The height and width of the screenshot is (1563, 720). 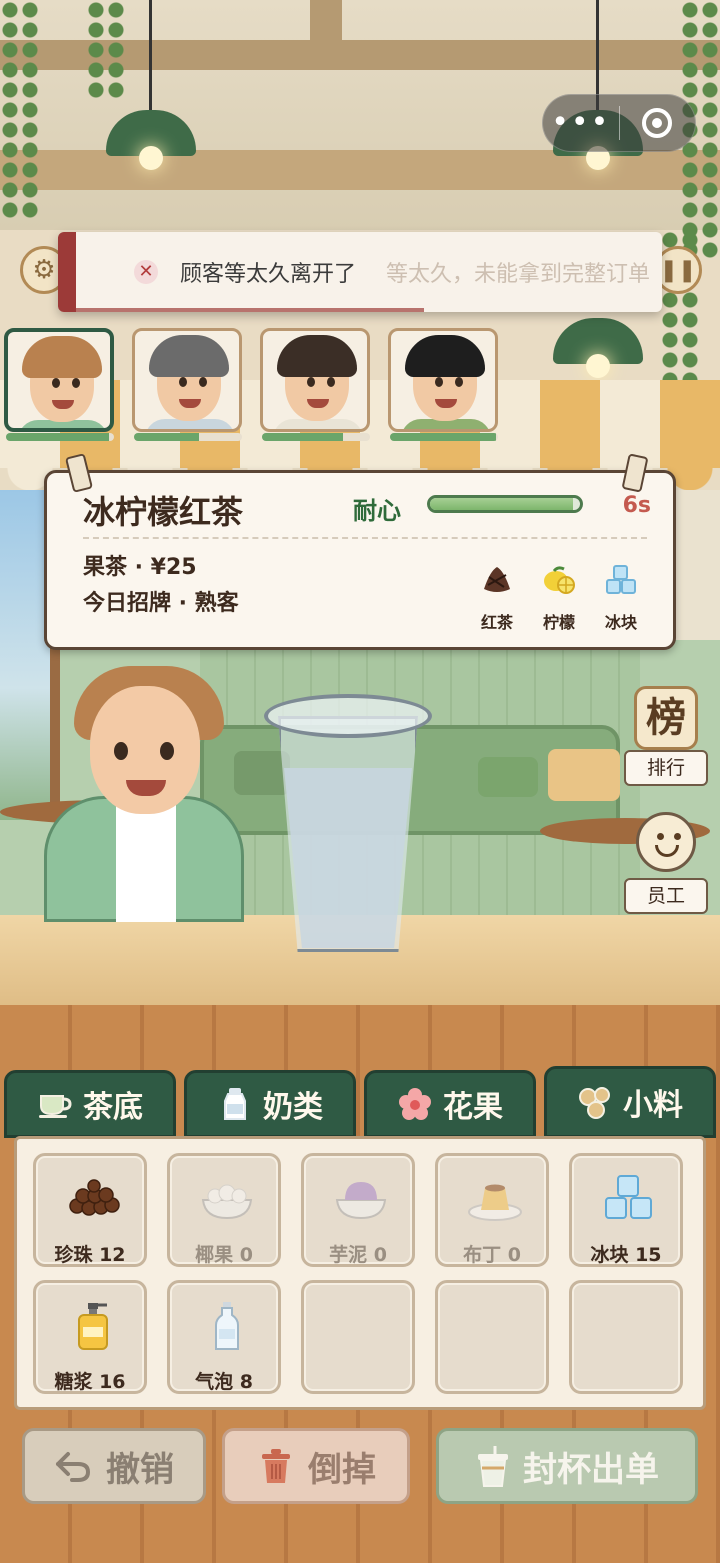 I want to click on tab-label: 小料, so click(x=653, y=1105).